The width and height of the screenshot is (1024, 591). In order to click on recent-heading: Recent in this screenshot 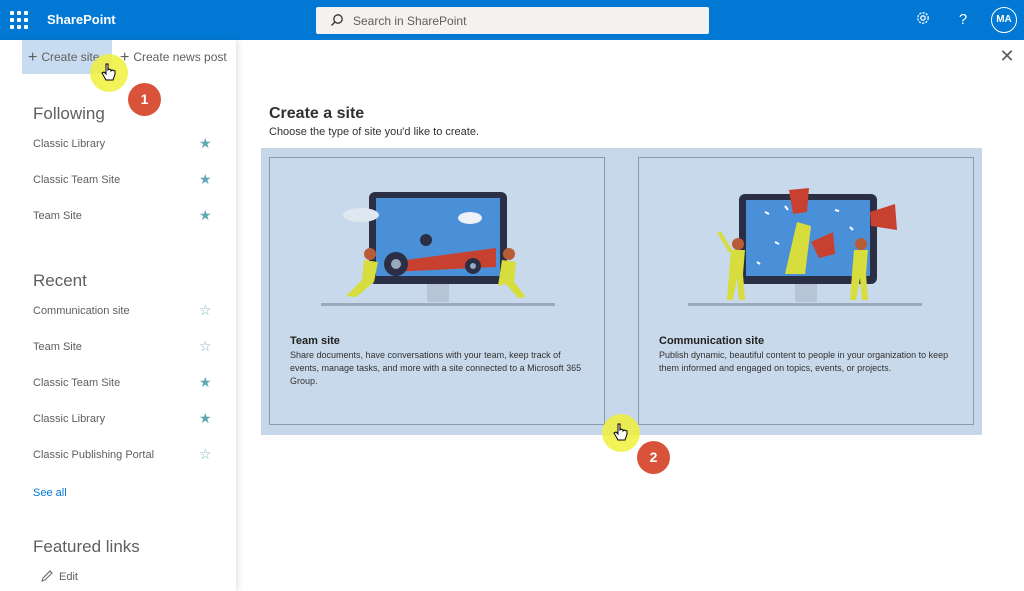, I will do `click(60, 280)`.